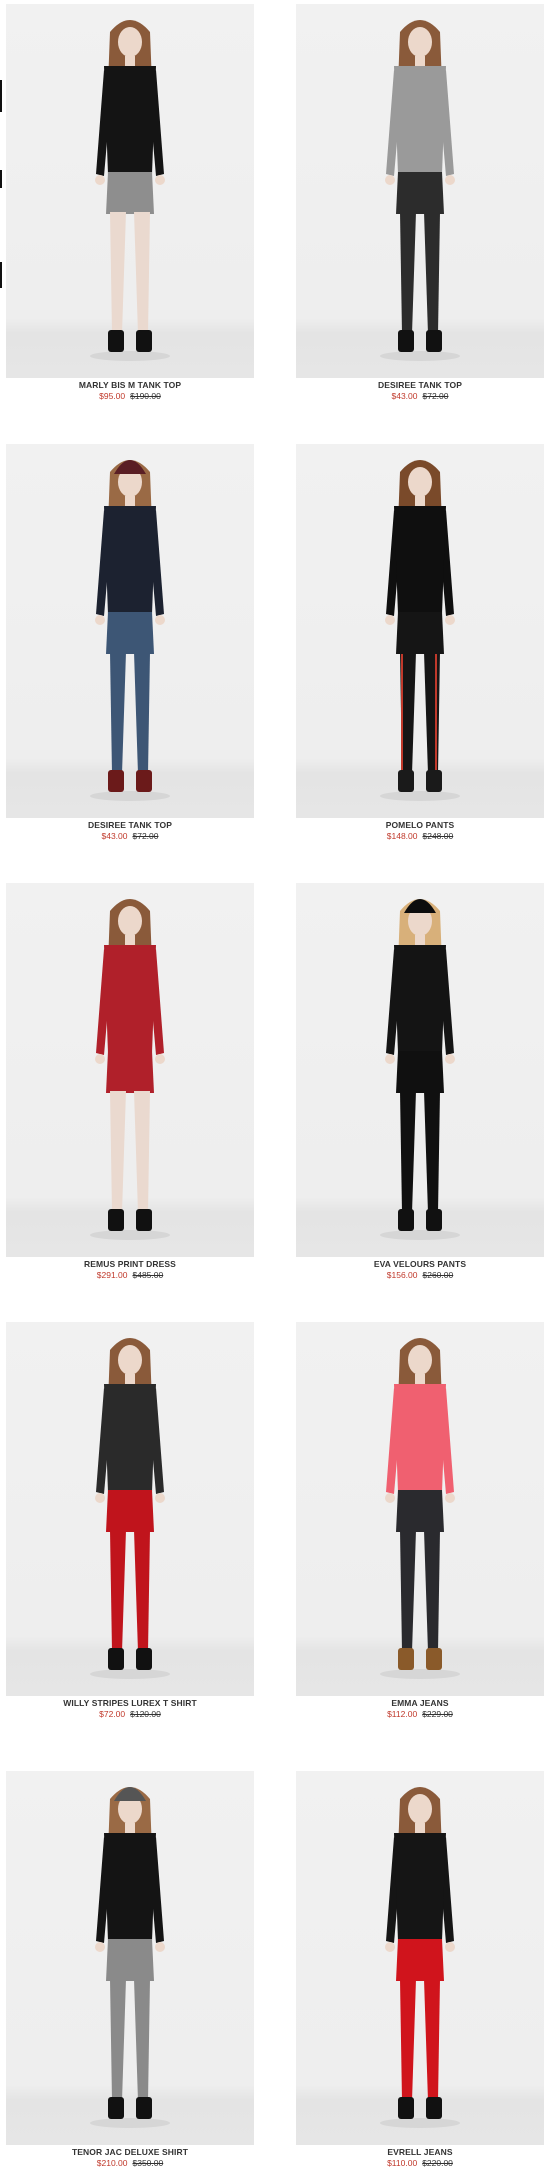 This screenshot has width=550, height=2184. Describe the element at coordinates (148, 2163) in the screenshot. I see `original-price: $350.00` at that location.